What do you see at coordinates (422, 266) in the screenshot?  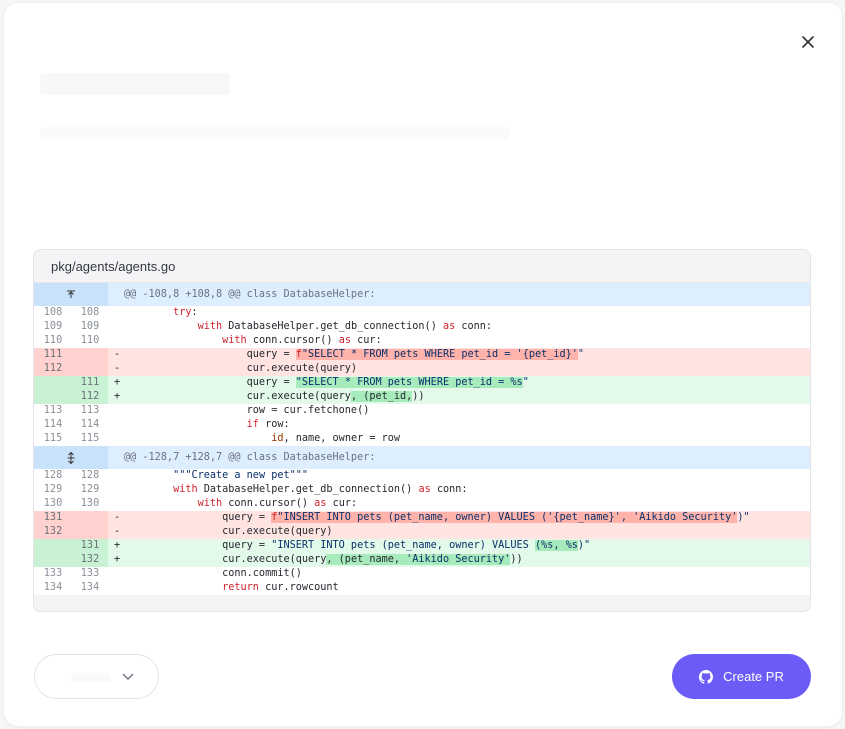 I see `diff-file-path: pkg/agents/agents.go` at bounding box center [422, 266].